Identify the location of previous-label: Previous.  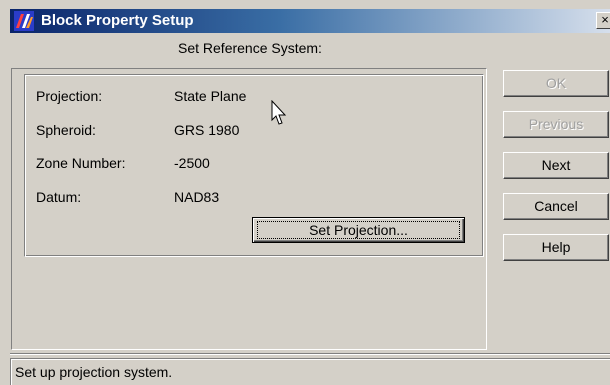
(556, 124).